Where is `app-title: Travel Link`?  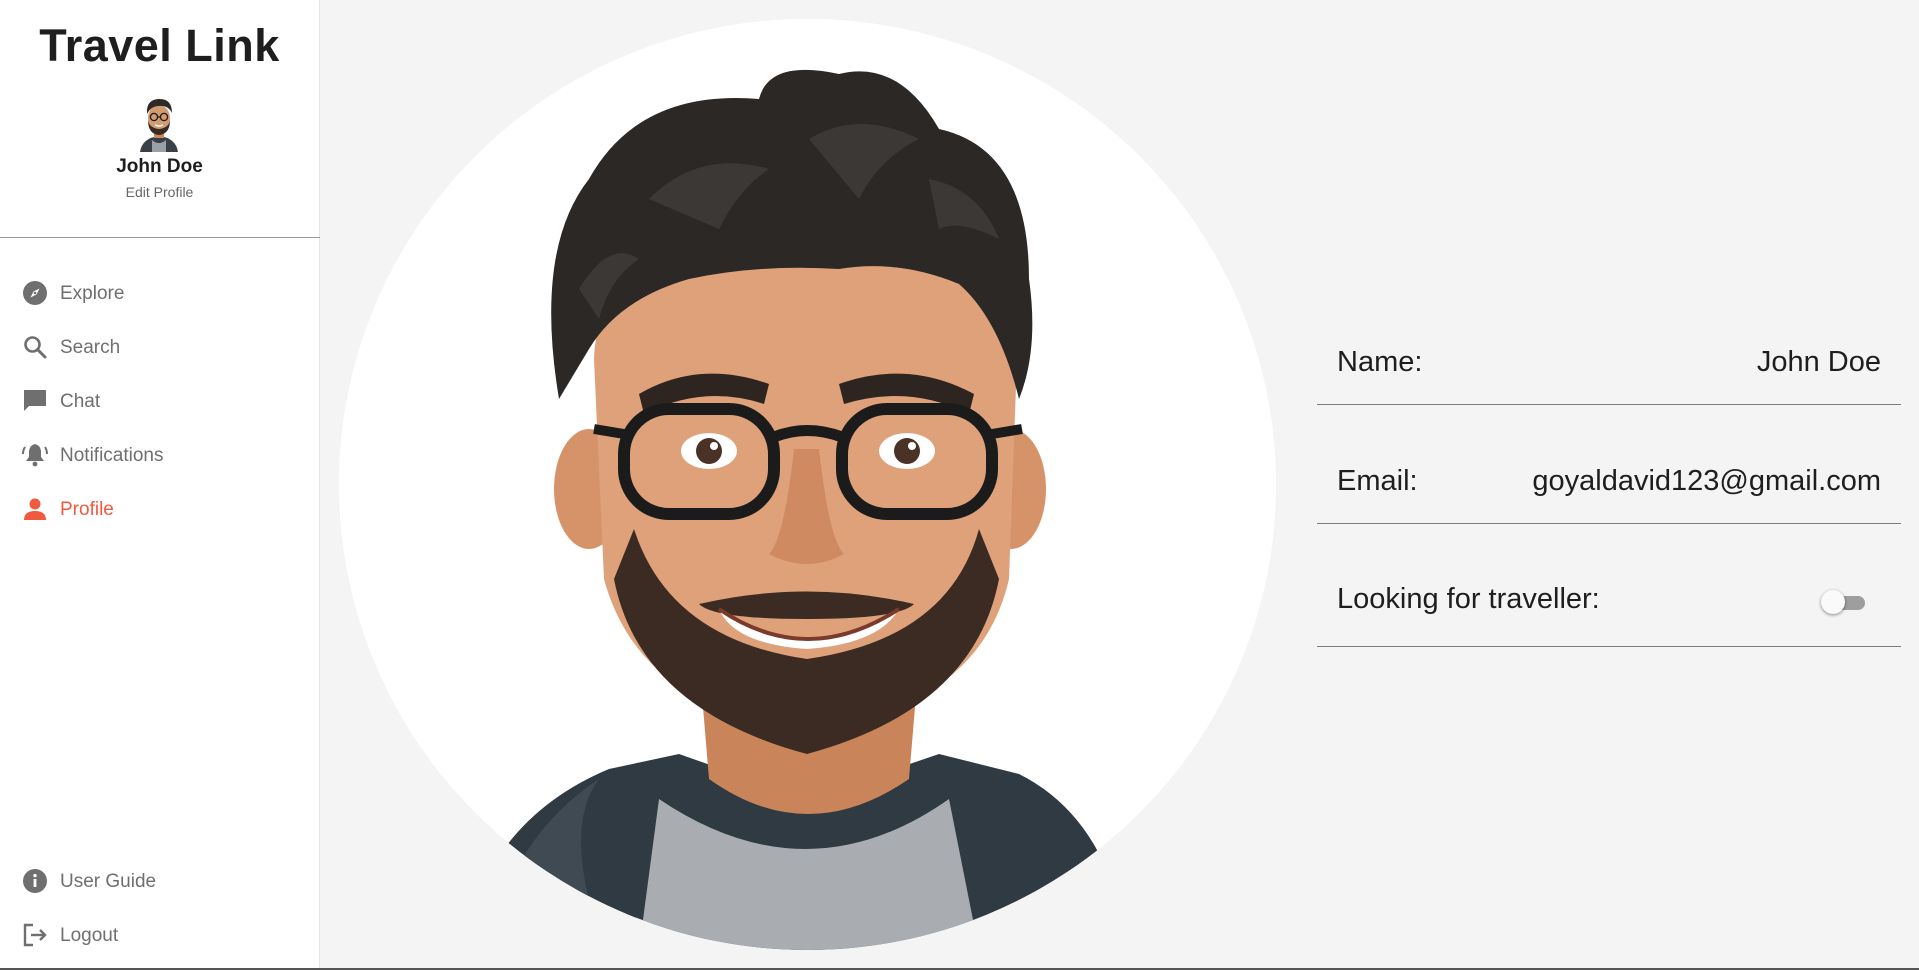
app-title: Travel Link is located at coordinates (159, 45).